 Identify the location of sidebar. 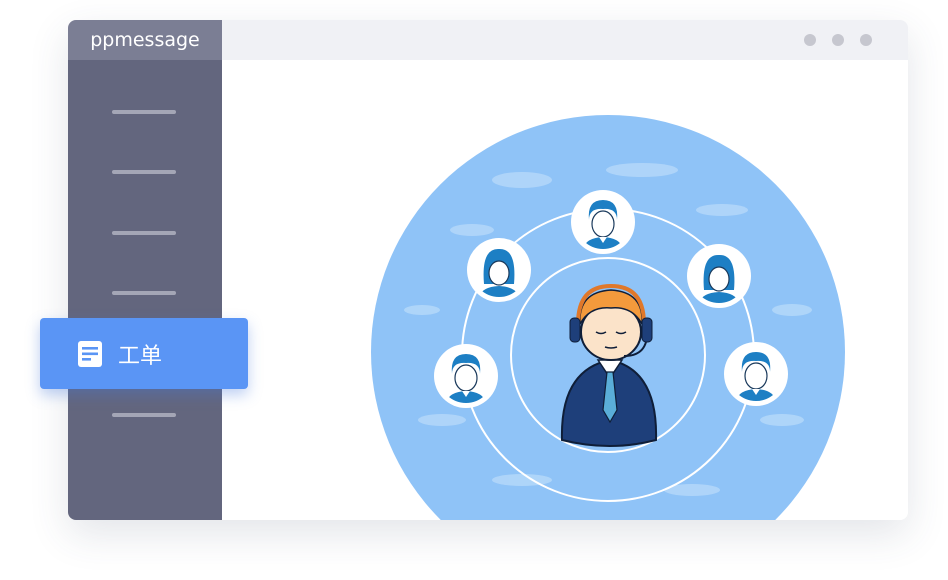
(145, 290).